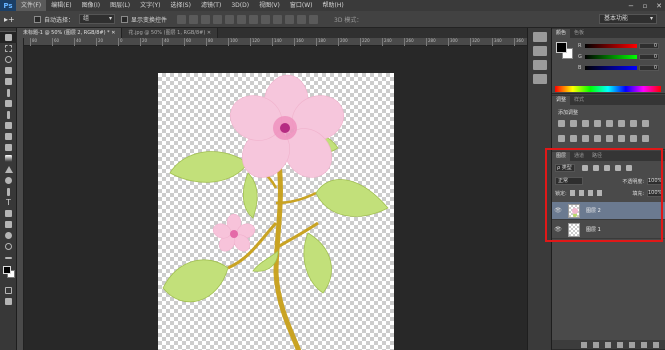  Describe the element at coordinates (561, 123) in the screenshot. I see `brightness-contrast-icon` at that location.